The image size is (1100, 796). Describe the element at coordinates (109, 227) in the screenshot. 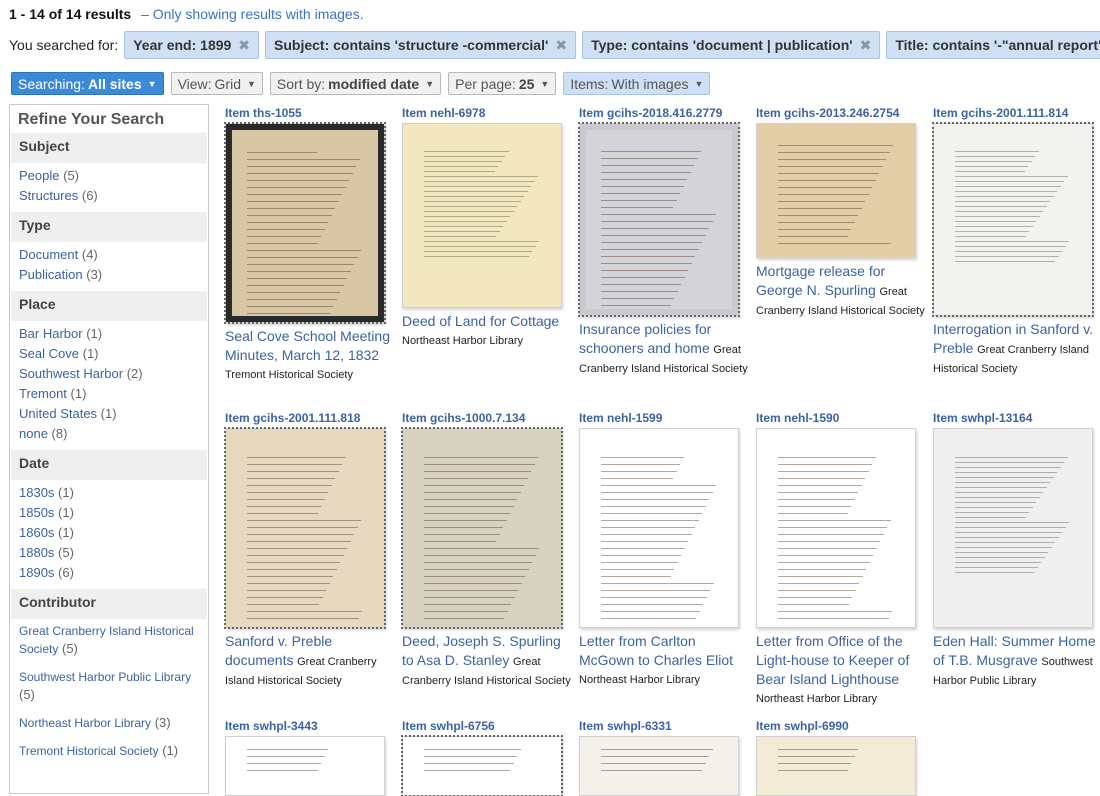

I see `facet-heading-type: Type` at that location.